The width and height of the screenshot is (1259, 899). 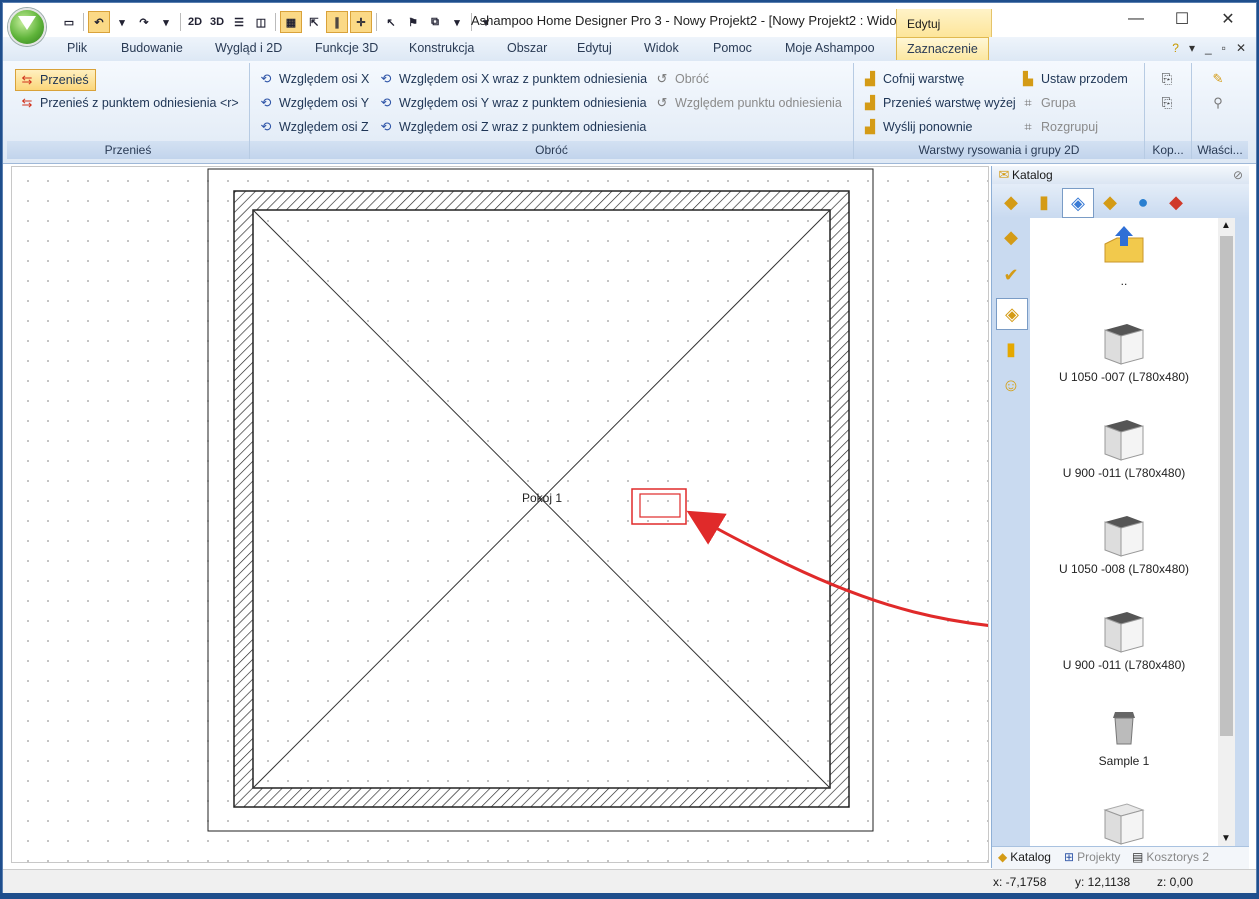 I want to click on favorites-catalog-icon: ◆, so click(x=1176, y=202).